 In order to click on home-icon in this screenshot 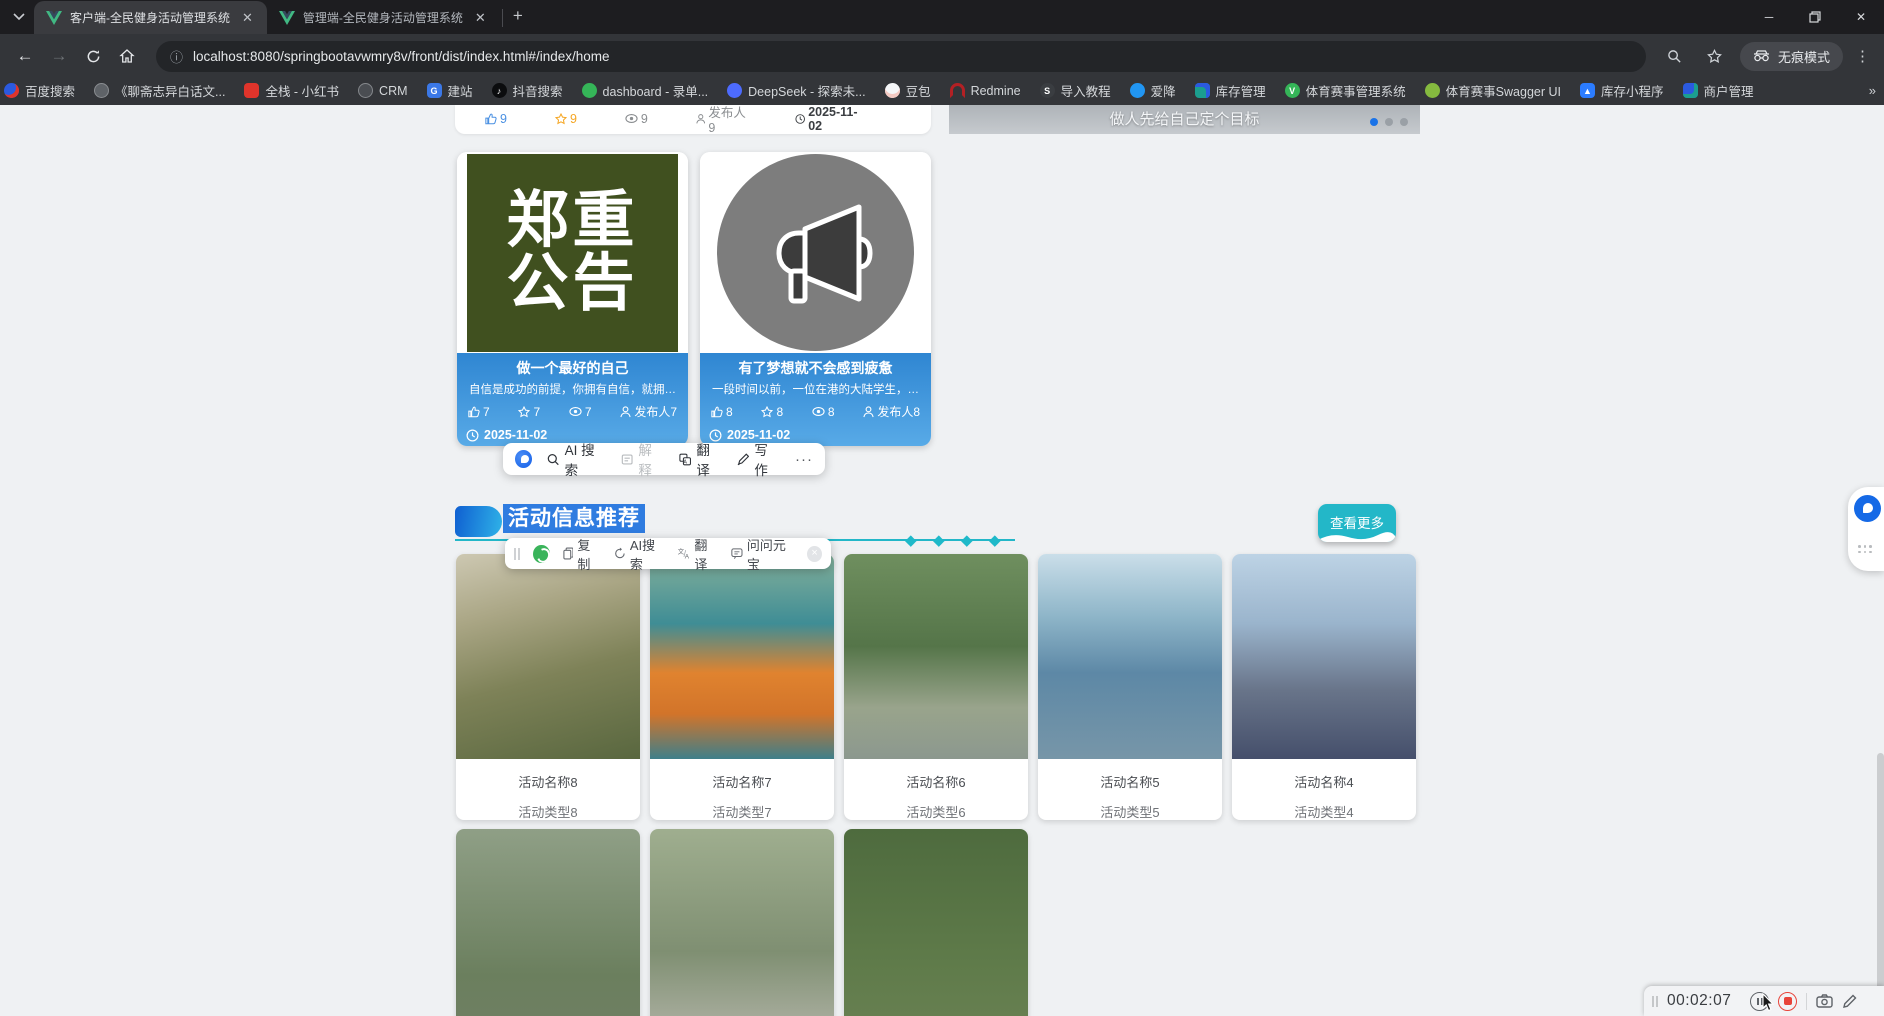, I will do `click(127, 56)`.